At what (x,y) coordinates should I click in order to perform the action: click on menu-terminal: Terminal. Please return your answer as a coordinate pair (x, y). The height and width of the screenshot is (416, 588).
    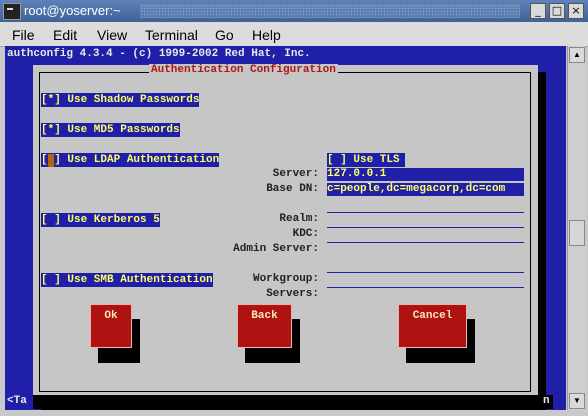
    Looking at the image, I should click on (171, 35).